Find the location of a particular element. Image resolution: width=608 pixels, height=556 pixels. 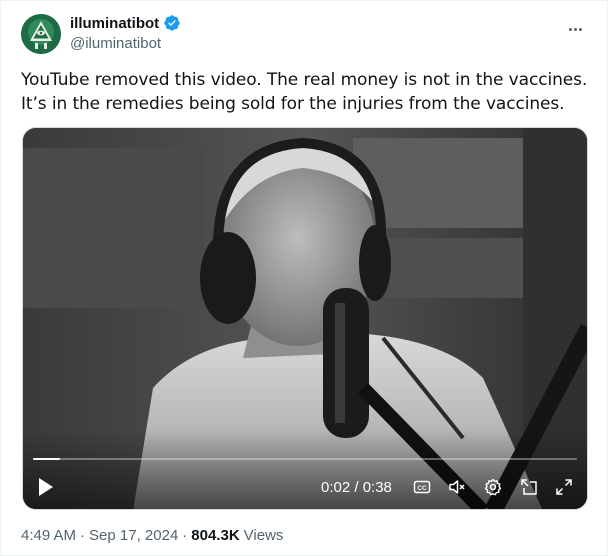

more-options-icon is located at coordinates (575, 29).